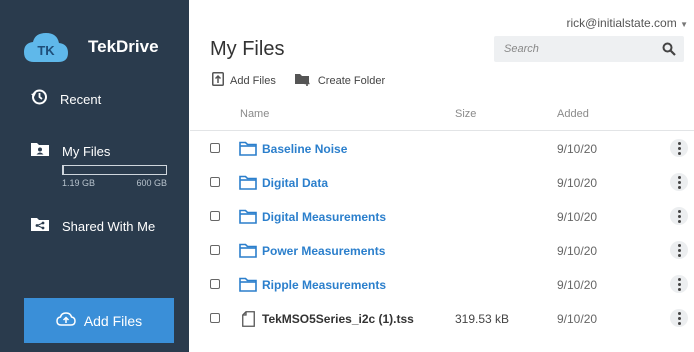 This screenshot has width=694, height=352. Describe the element at coordinates (324, 285) in the screenshot. I see `item-name: Ripple Measurements` at that location.